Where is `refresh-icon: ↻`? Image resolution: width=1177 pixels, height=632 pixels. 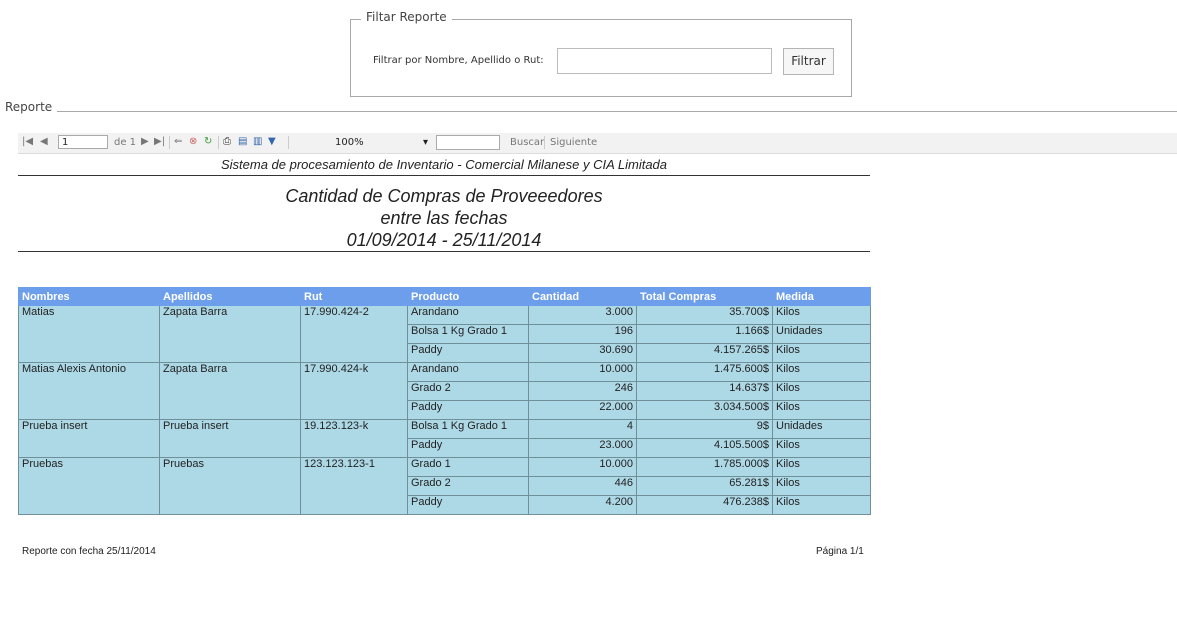
refresh-icon: ↻ is located at coordinates (208, 142).